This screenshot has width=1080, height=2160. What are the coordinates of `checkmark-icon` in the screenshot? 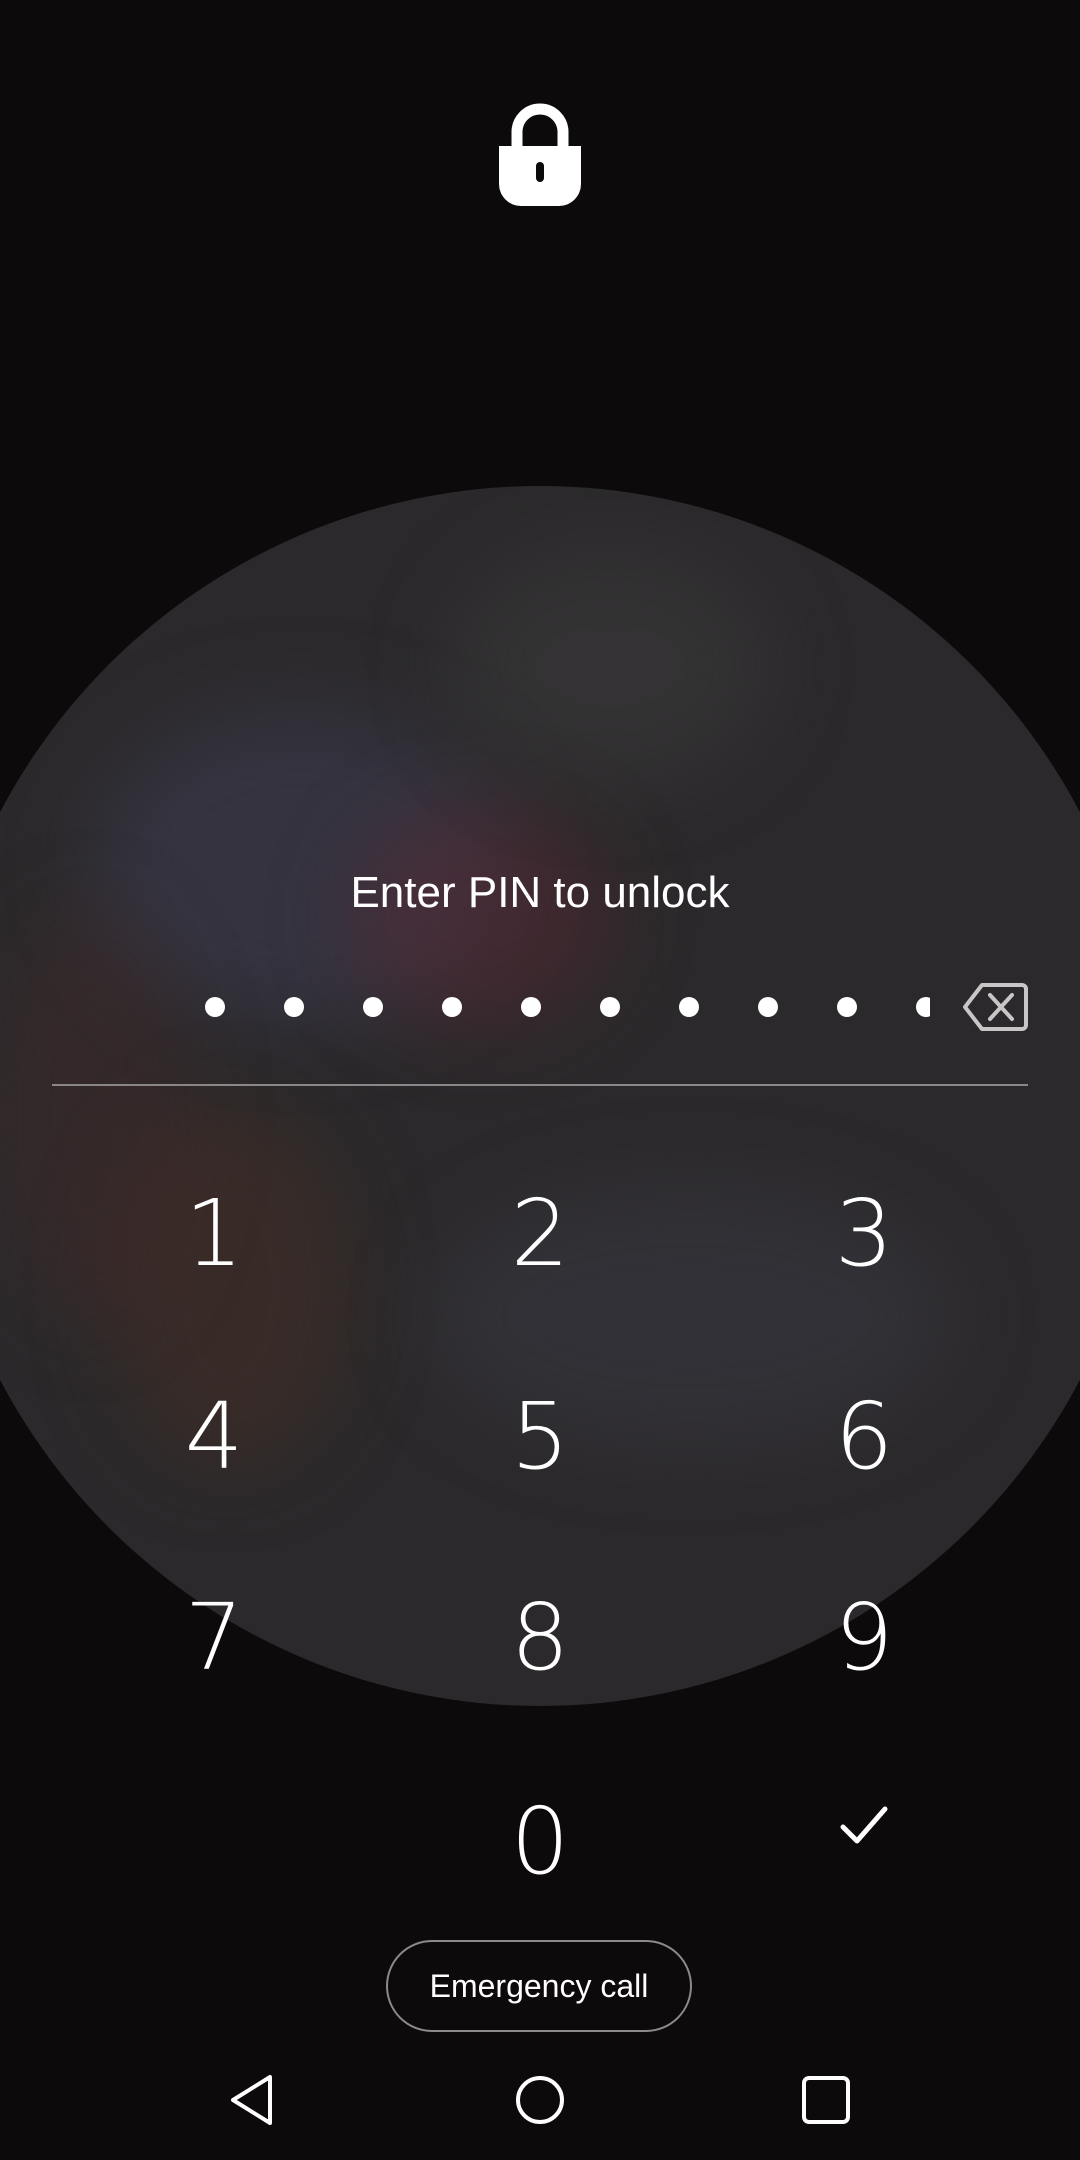 It's located at (864, 1825).